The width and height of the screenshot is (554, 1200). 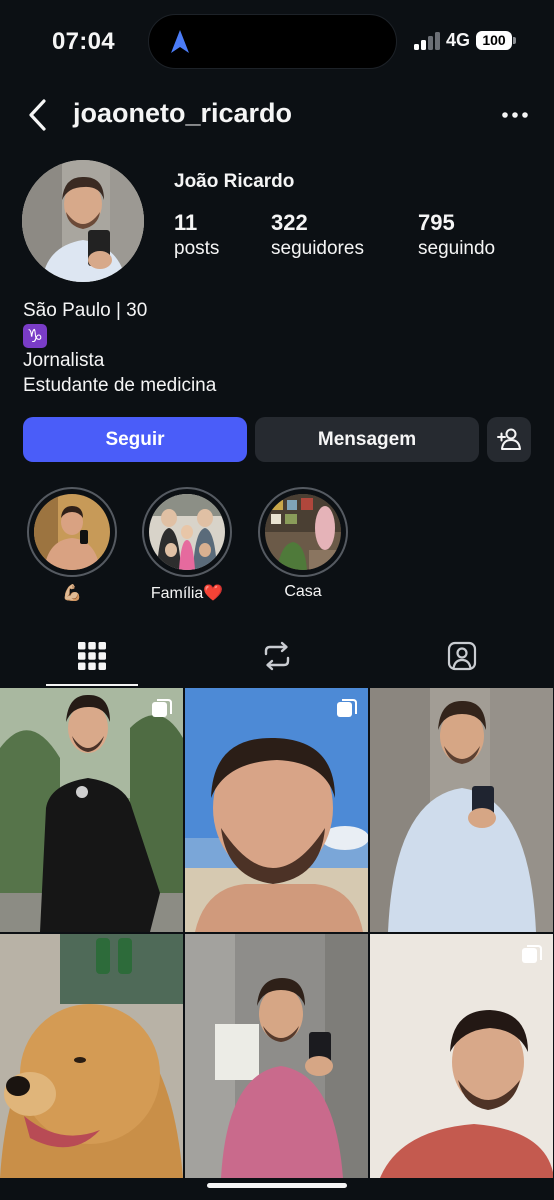 I want to click on highlight-label: Casa, so click(x=303, y=591).